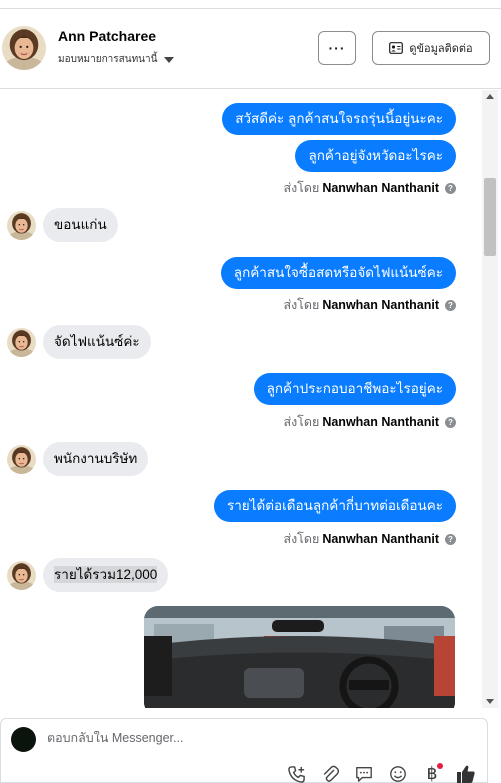  What do you see at coordinates (381, 773) in the screenshot?
I see `composer-toolbar: ฿` at bounding box center [381, 773].